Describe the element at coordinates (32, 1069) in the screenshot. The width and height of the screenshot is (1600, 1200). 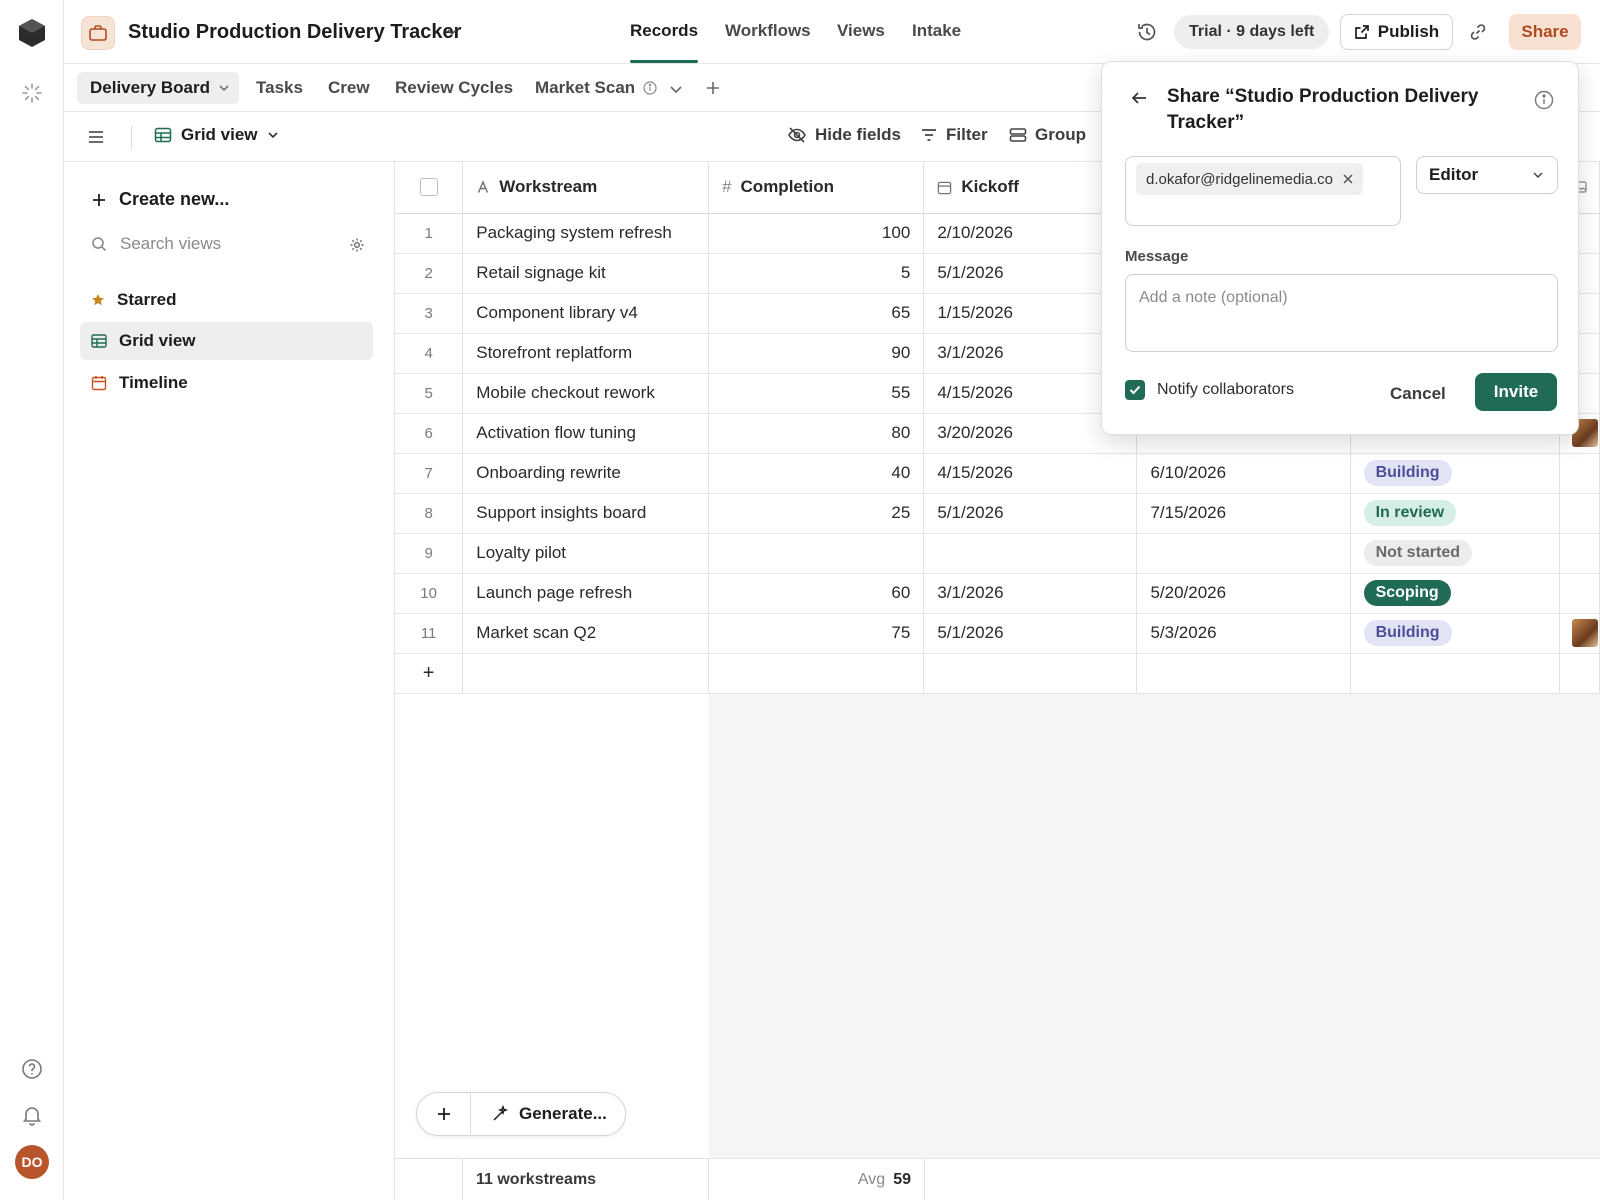
I see `help-icon` at that location.